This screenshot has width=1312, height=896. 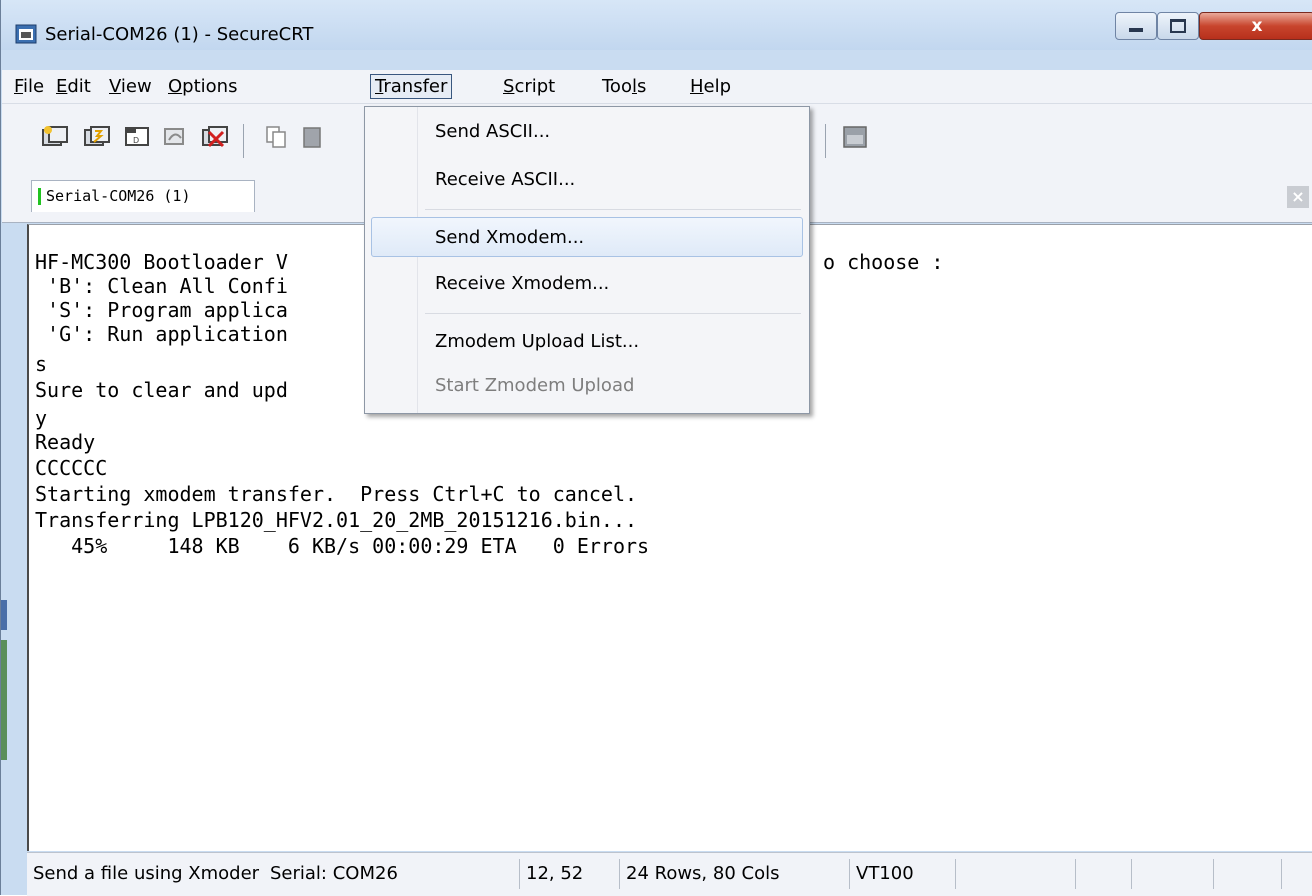 I want to click on terminal-line: o choose :, so click(x=883, y=262).